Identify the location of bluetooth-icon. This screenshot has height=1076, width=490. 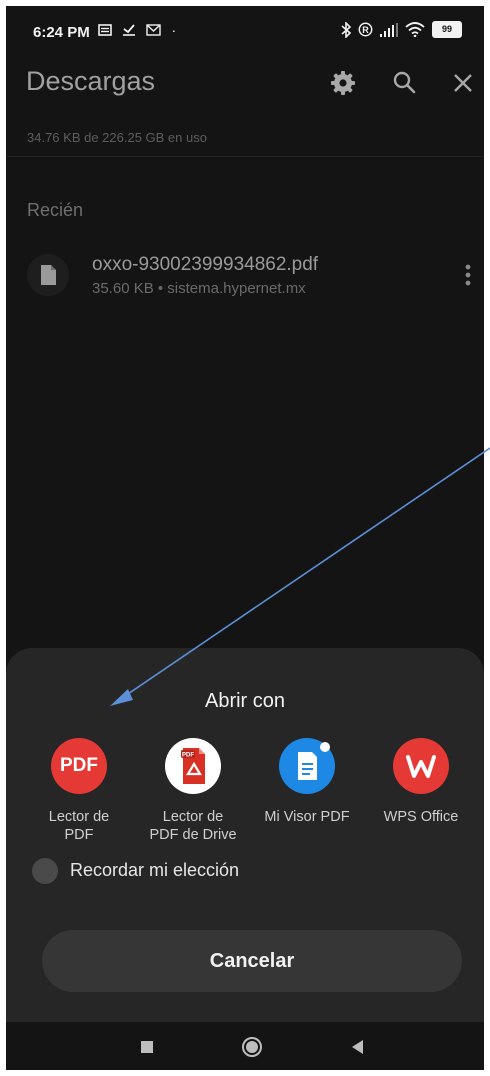
(346, 29).